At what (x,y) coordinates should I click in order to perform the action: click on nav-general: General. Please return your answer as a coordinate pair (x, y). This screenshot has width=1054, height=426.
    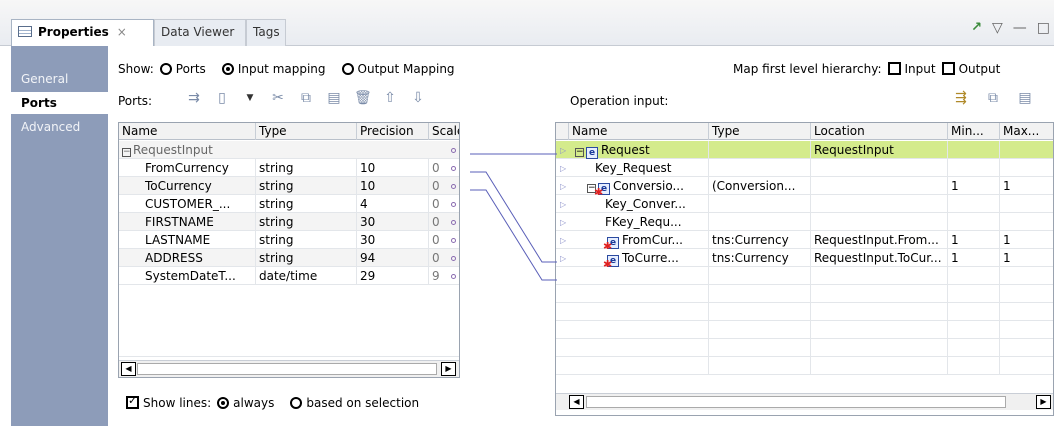
    Looking at the image, I should click on (59, 79).